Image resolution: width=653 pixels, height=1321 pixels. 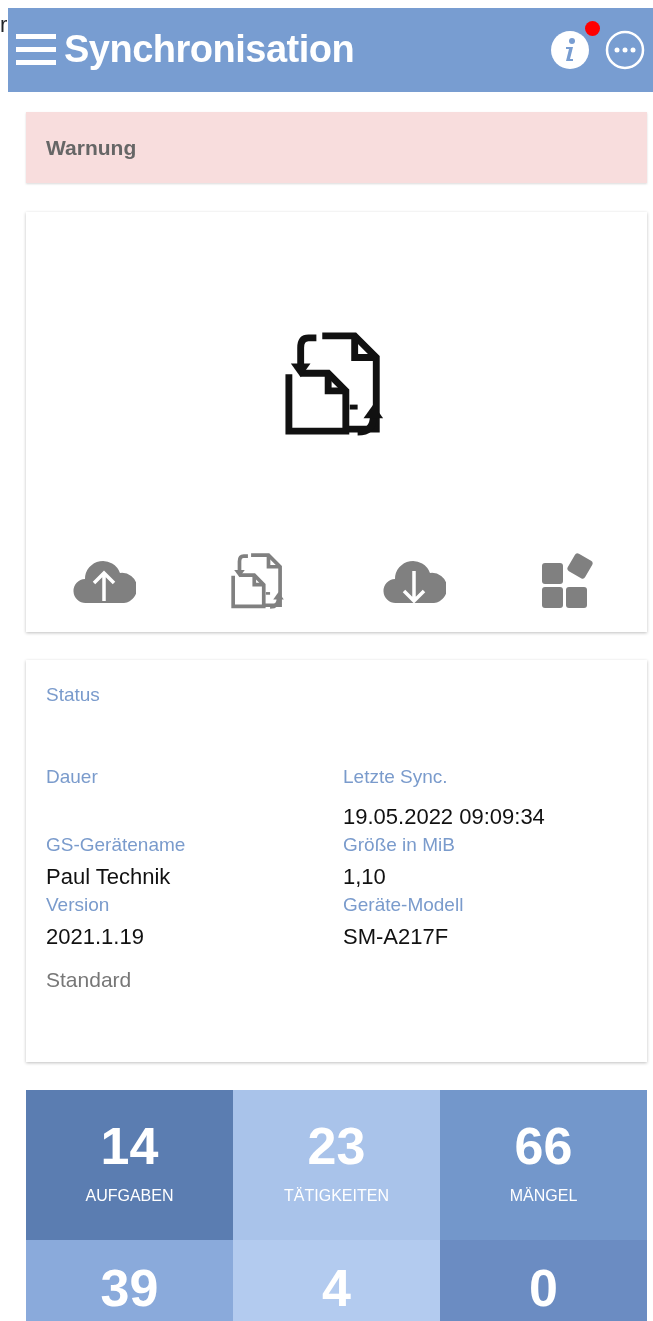 I want to click on tile-count: 0, so click(x=543, y=1288).